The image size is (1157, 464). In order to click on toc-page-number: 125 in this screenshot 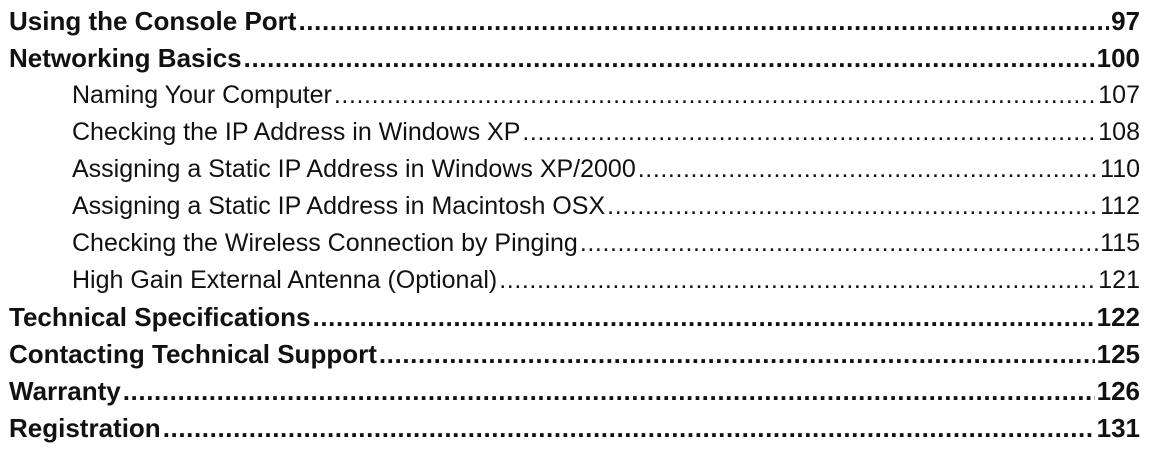, I will do `click(1118, 354)`.